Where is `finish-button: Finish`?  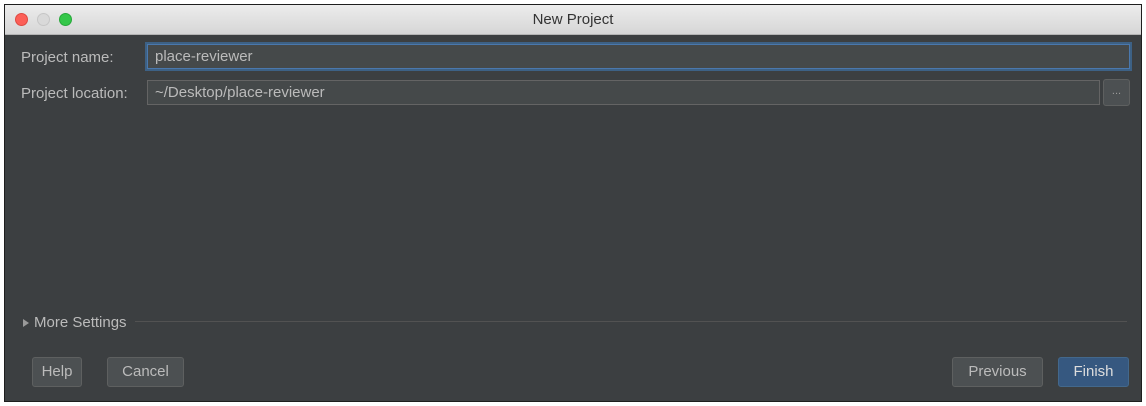 finish-button: Finish is located at coordinates (1093, 372).